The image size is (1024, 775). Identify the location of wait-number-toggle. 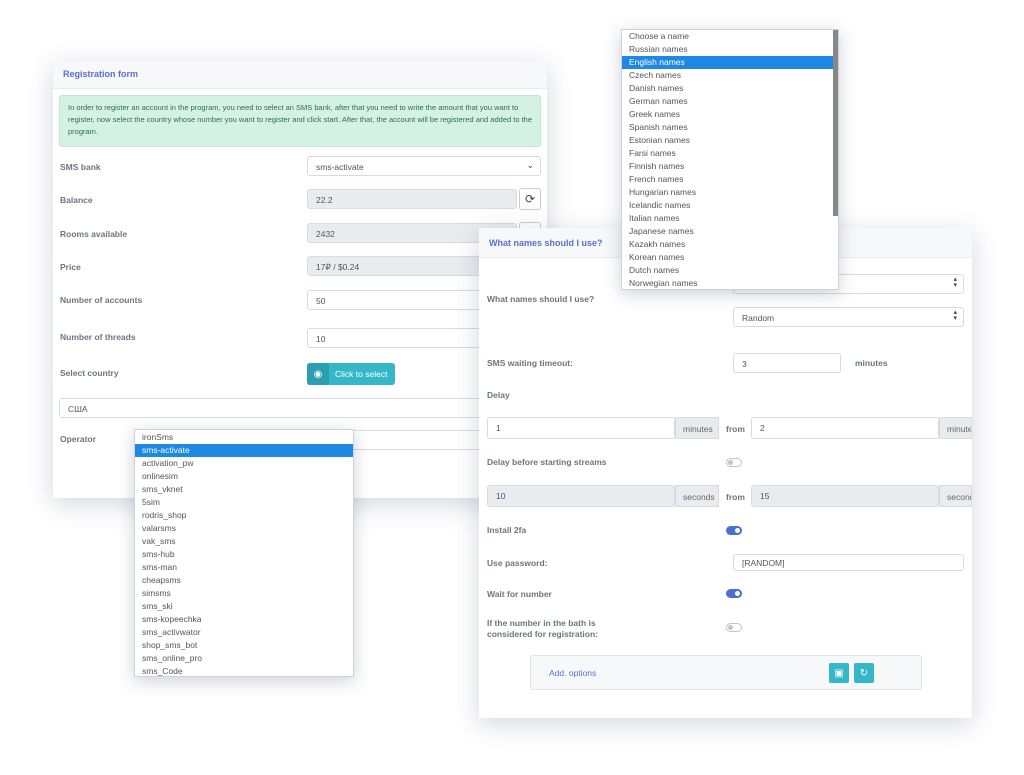
(734, 593).